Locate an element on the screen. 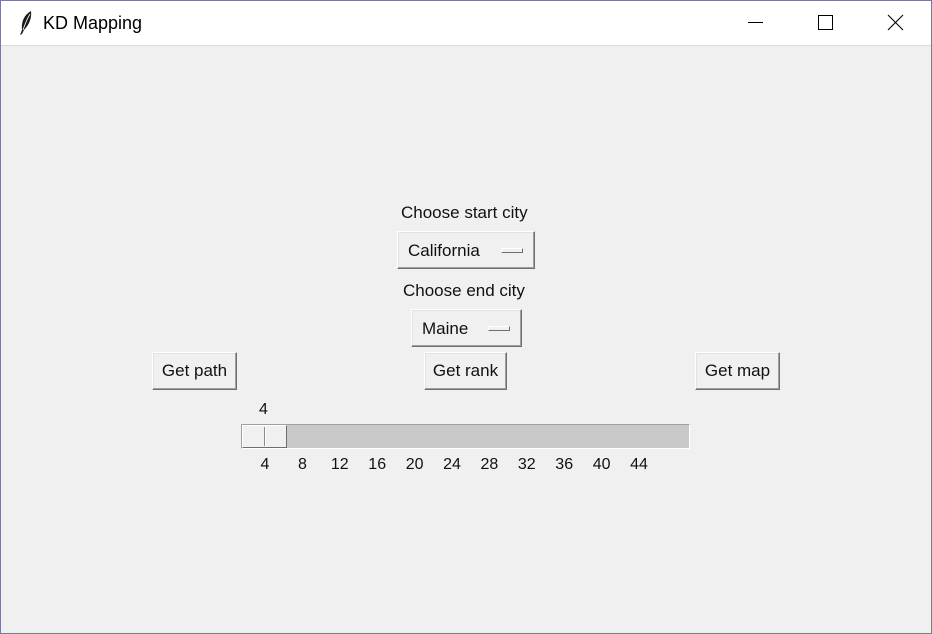  get-rank-button: Get rank is located at coordinates (465, 371).